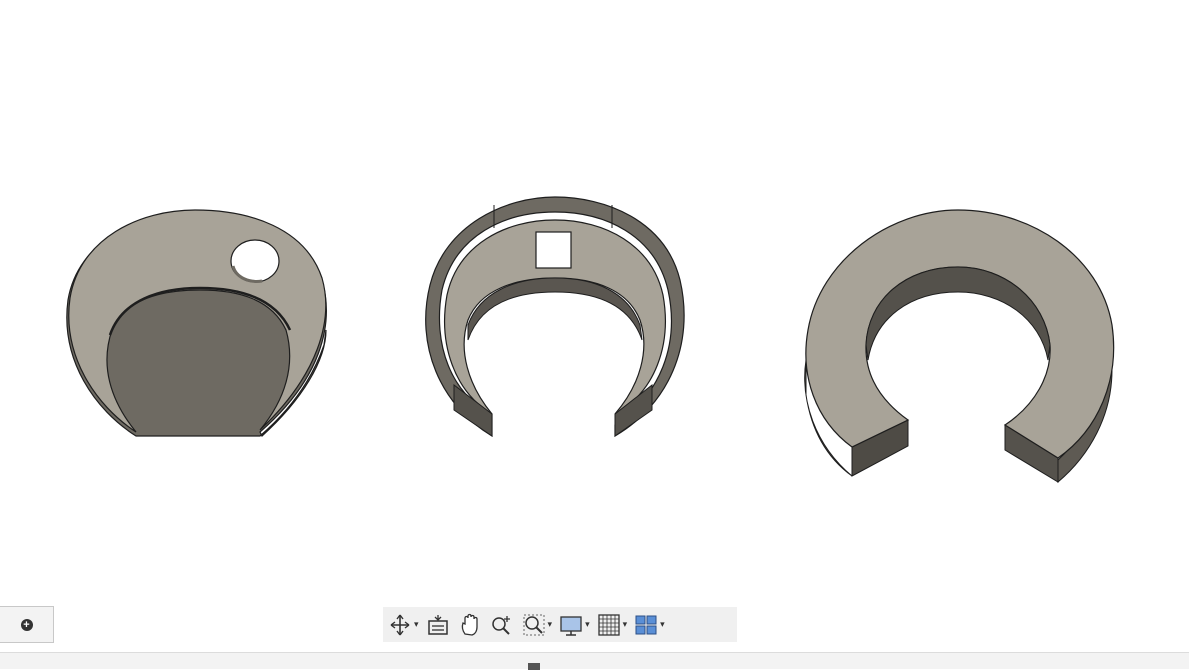 This screenshot has height=670, width=1189. Describe the element at coordinates (555, 317) in the screenshot. I see `crescent-shell-with-walls` at that location.